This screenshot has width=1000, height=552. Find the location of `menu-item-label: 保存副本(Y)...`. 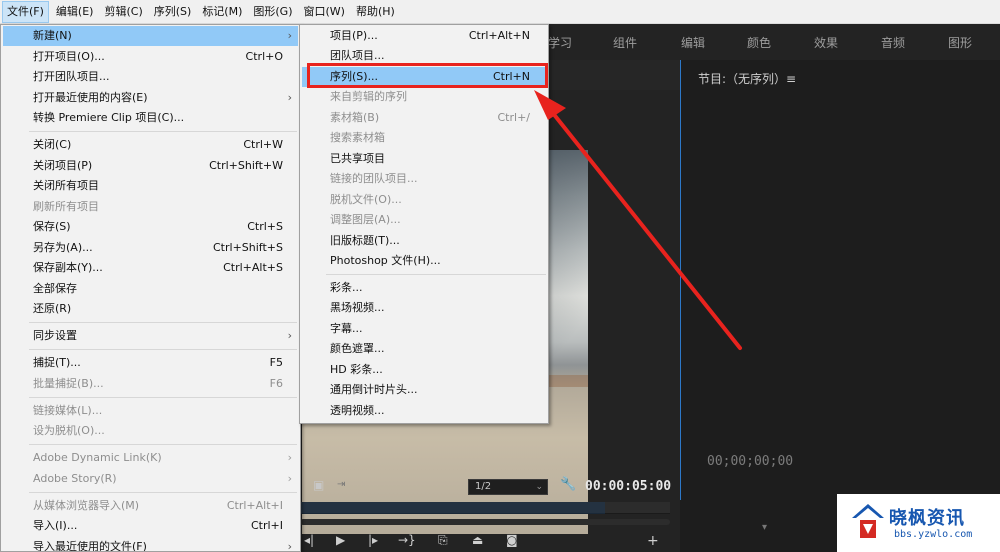

menu-item-label: 保存副本(Y)... is located at coordinates (68, 267).